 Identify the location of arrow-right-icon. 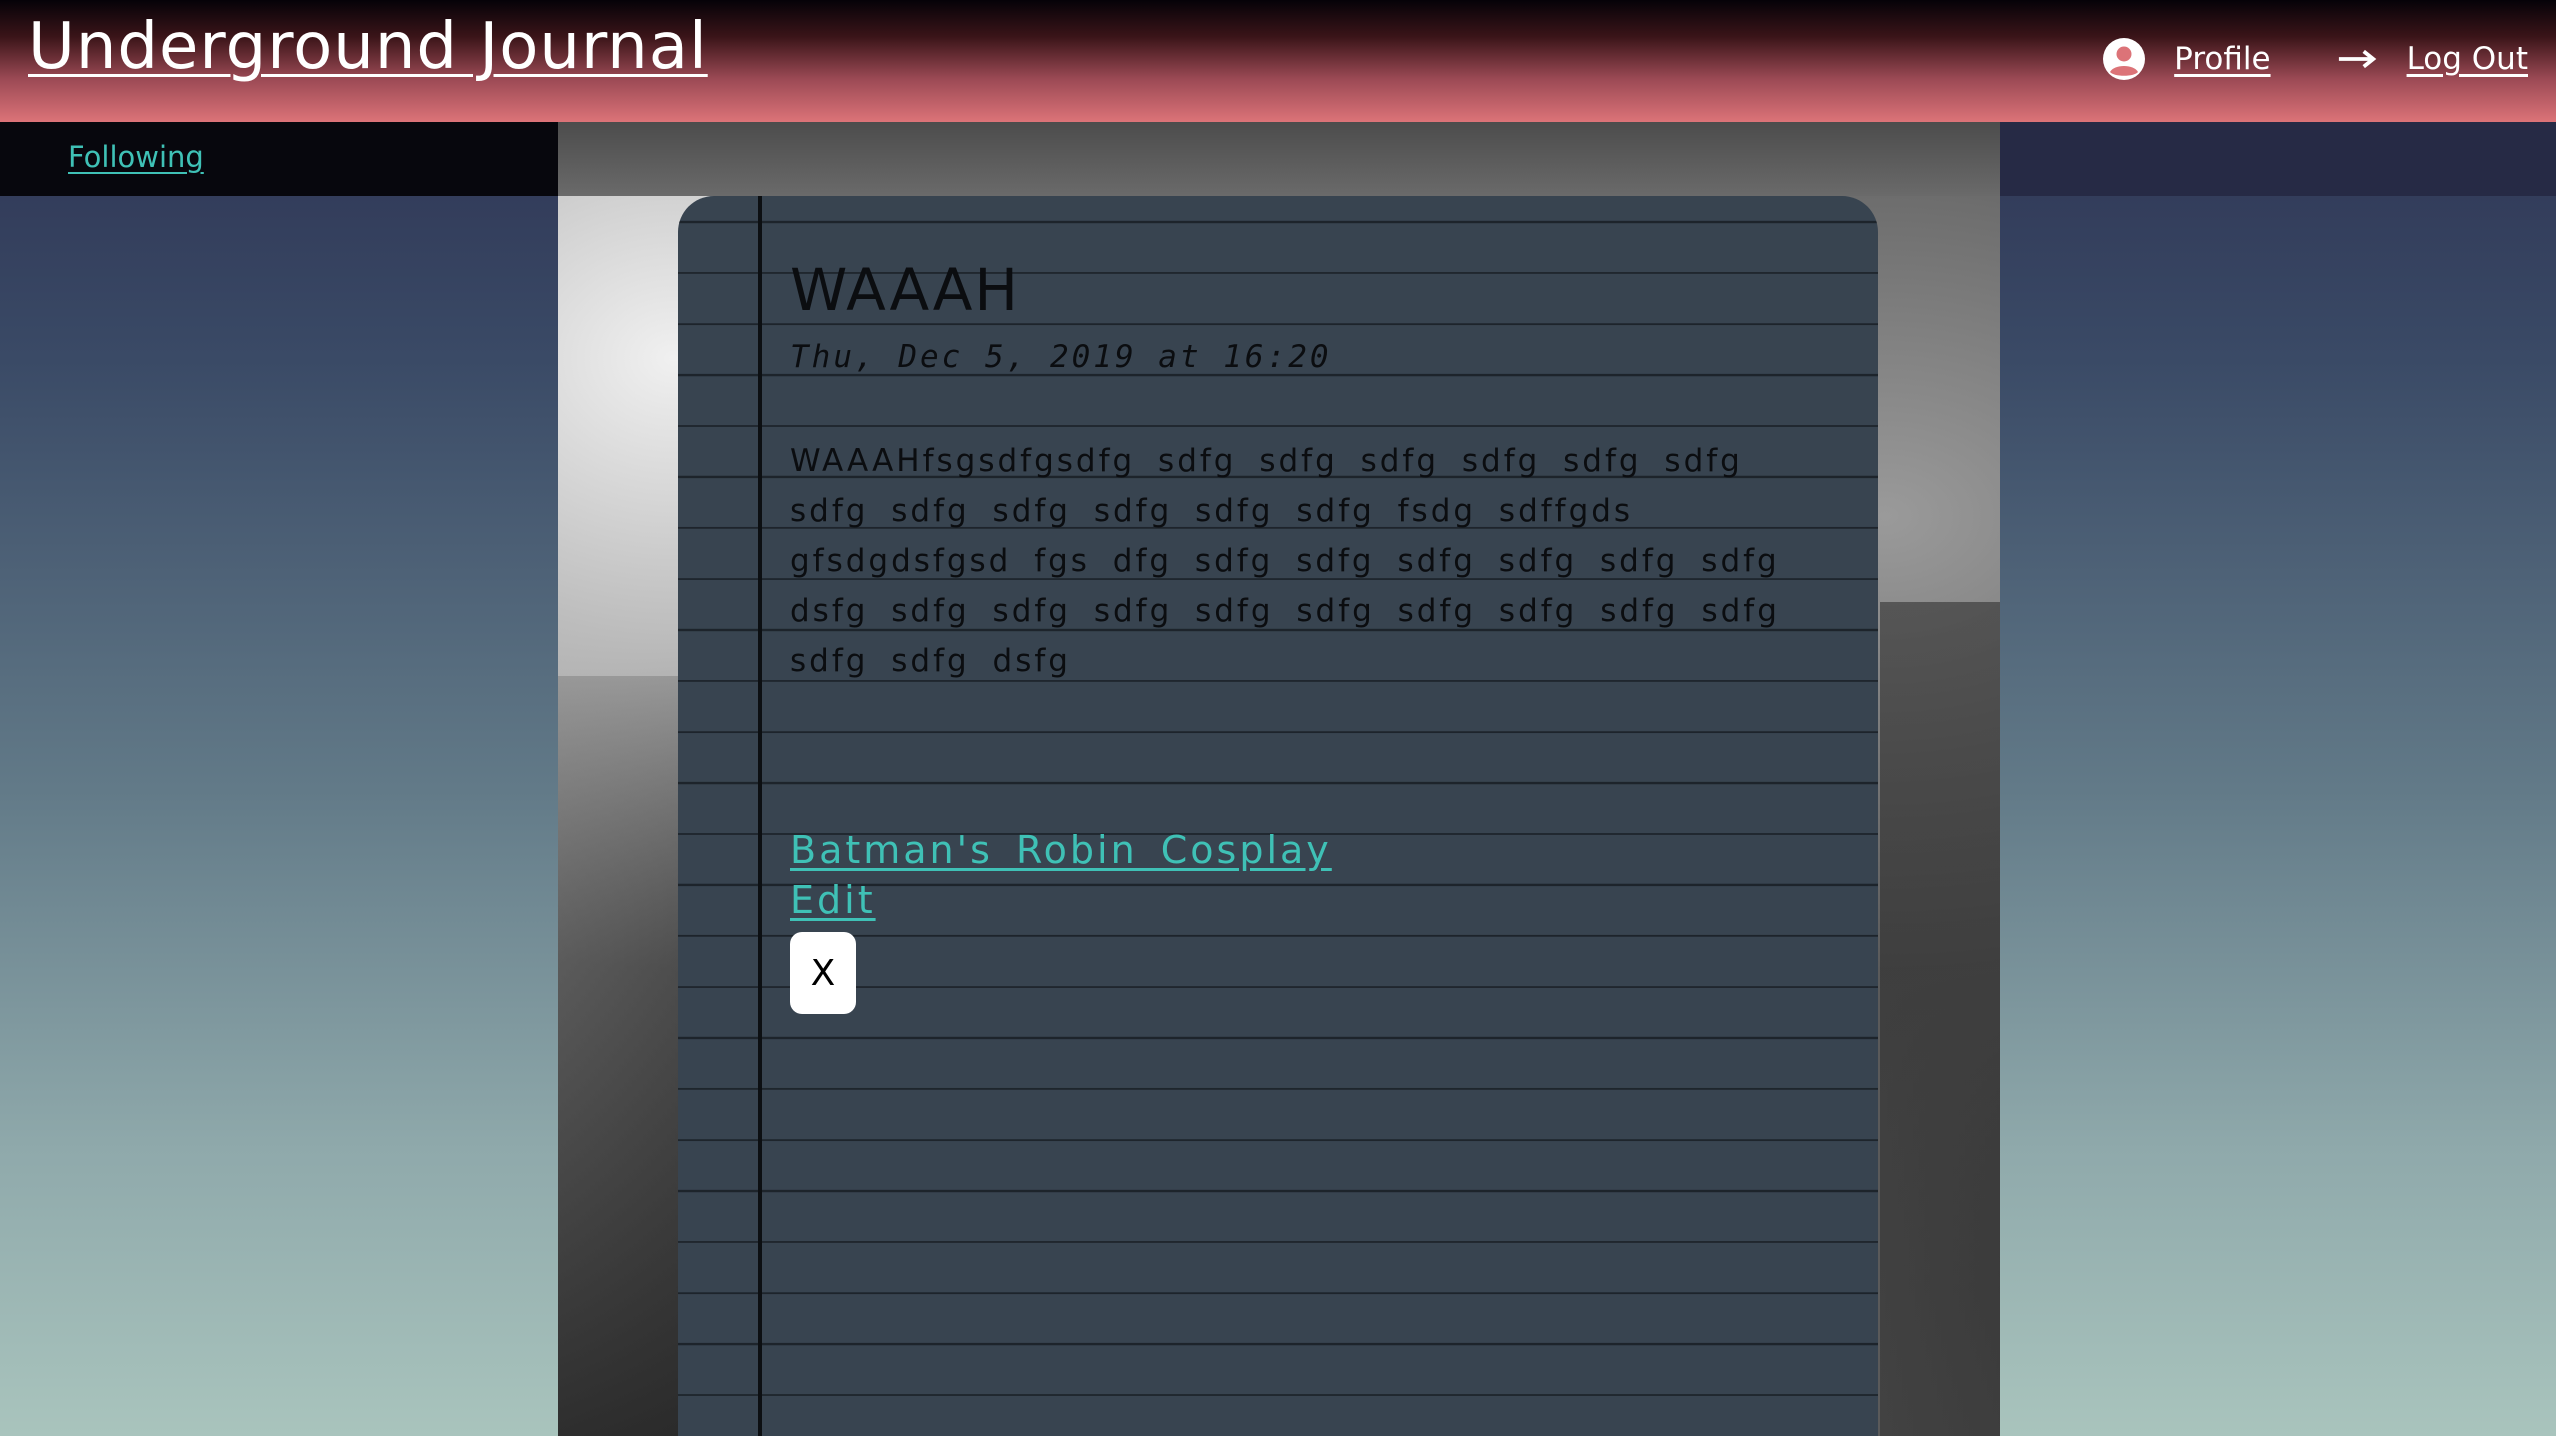
(2357, 59).